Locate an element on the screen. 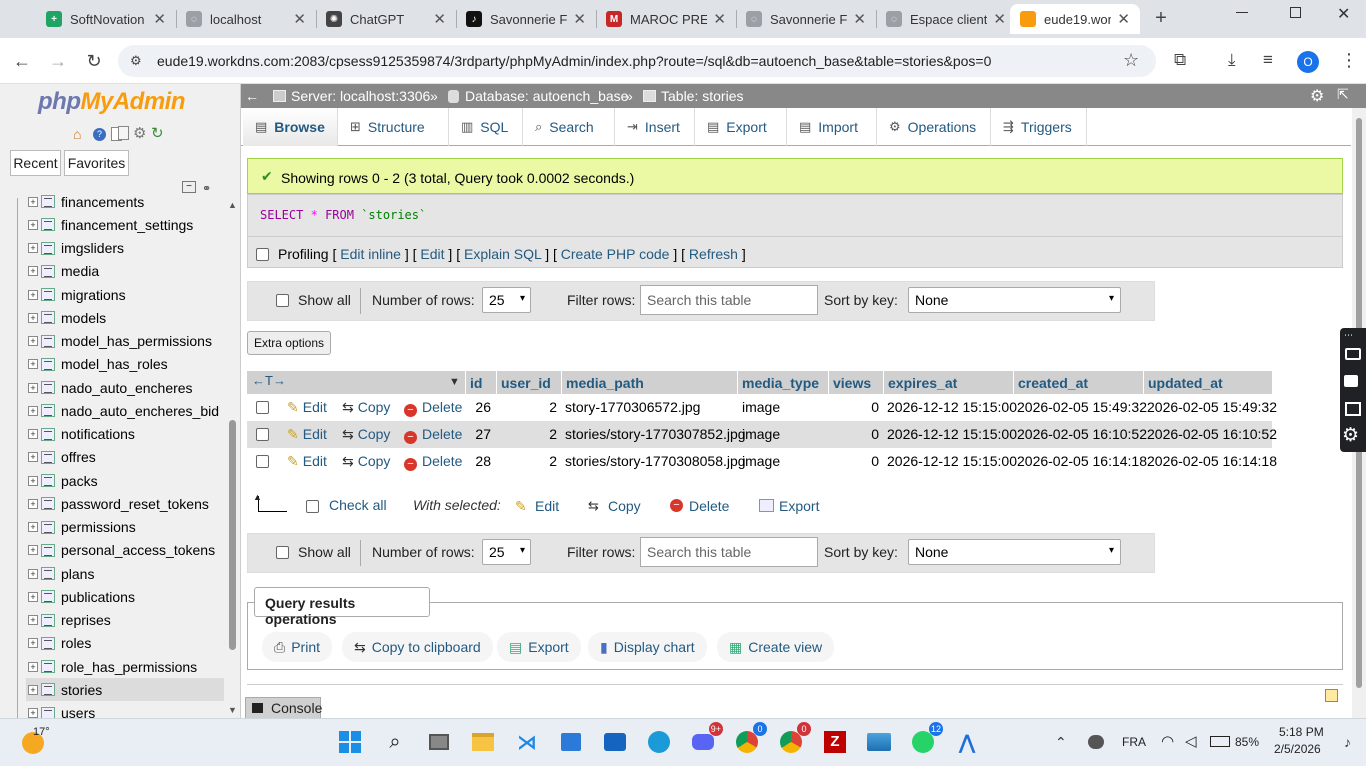  check-all-checkbox is located at coordinates (312, 506).